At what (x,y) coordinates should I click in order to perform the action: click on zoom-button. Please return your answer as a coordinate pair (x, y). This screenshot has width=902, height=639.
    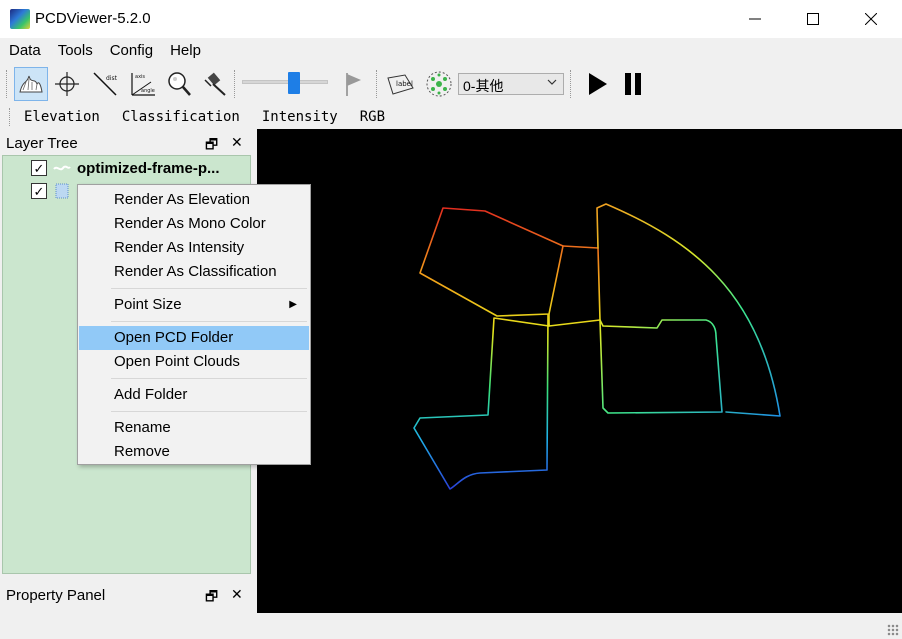
    Looking at the image, I should click on (179, 84).